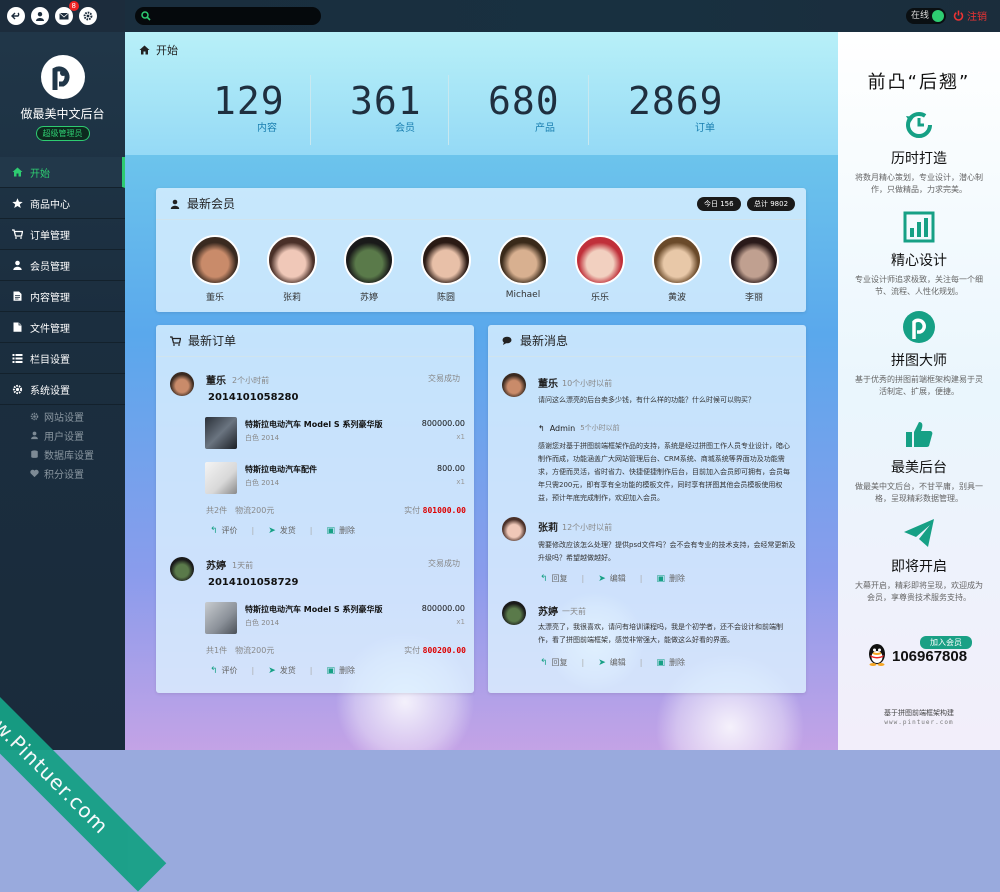 This screenshot has height=892, width=1000. I want to click on feature-title: 最美后台, so click(919, 468).